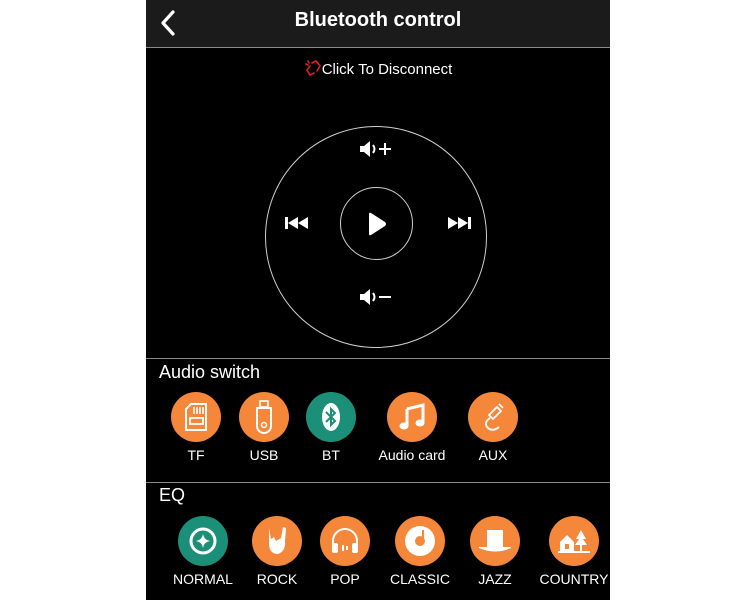 The width and height of the screenshot is (750, 600). Describe the element at coordinates (494, 417) in the screenshot. I see `aux-cable-icon` at that location.